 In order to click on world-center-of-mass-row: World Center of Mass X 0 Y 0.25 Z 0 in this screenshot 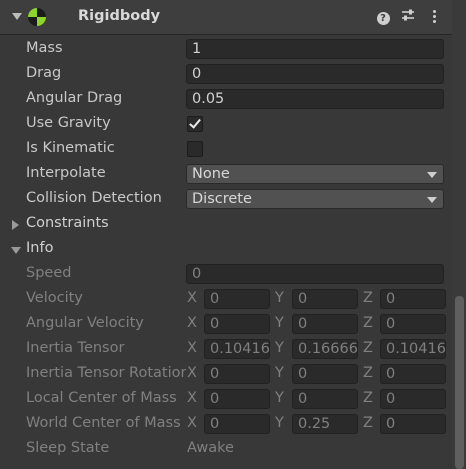, I will do `click(226, 424)`.